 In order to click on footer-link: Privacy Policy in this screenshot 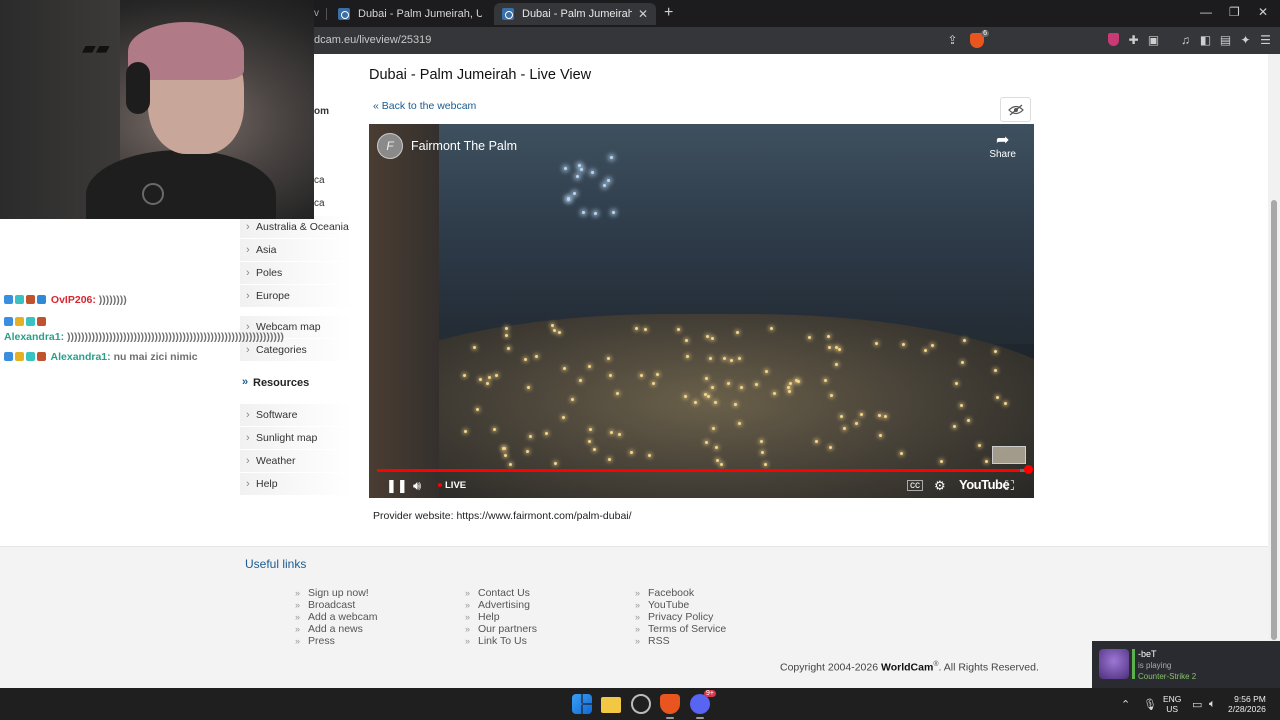, I will do `click(680, 617)`.